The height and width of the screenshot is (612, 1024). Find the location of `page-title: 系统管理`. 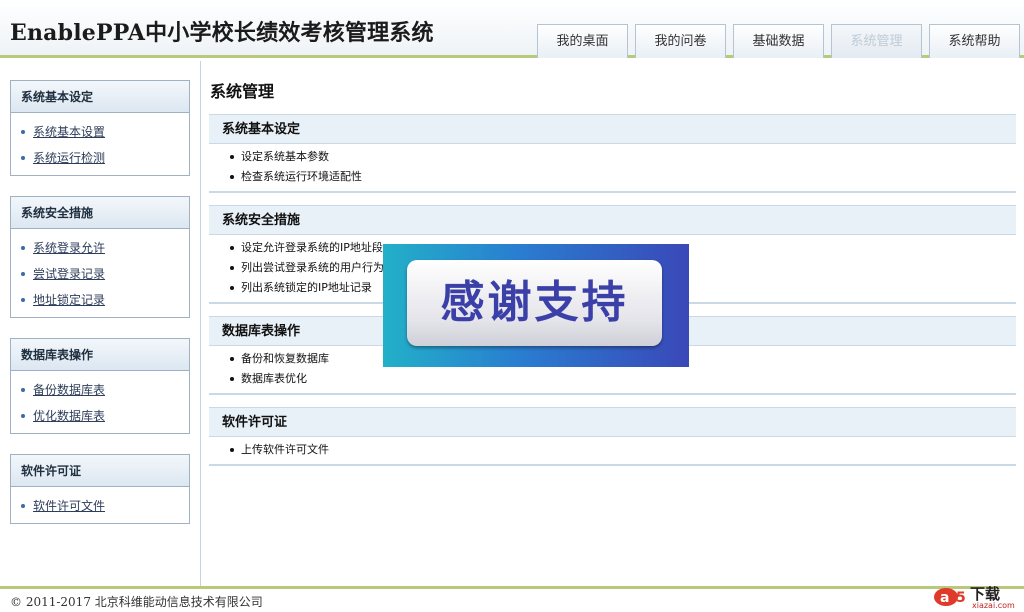

page-title: 系统管理 is located at coordinates (242, 91).